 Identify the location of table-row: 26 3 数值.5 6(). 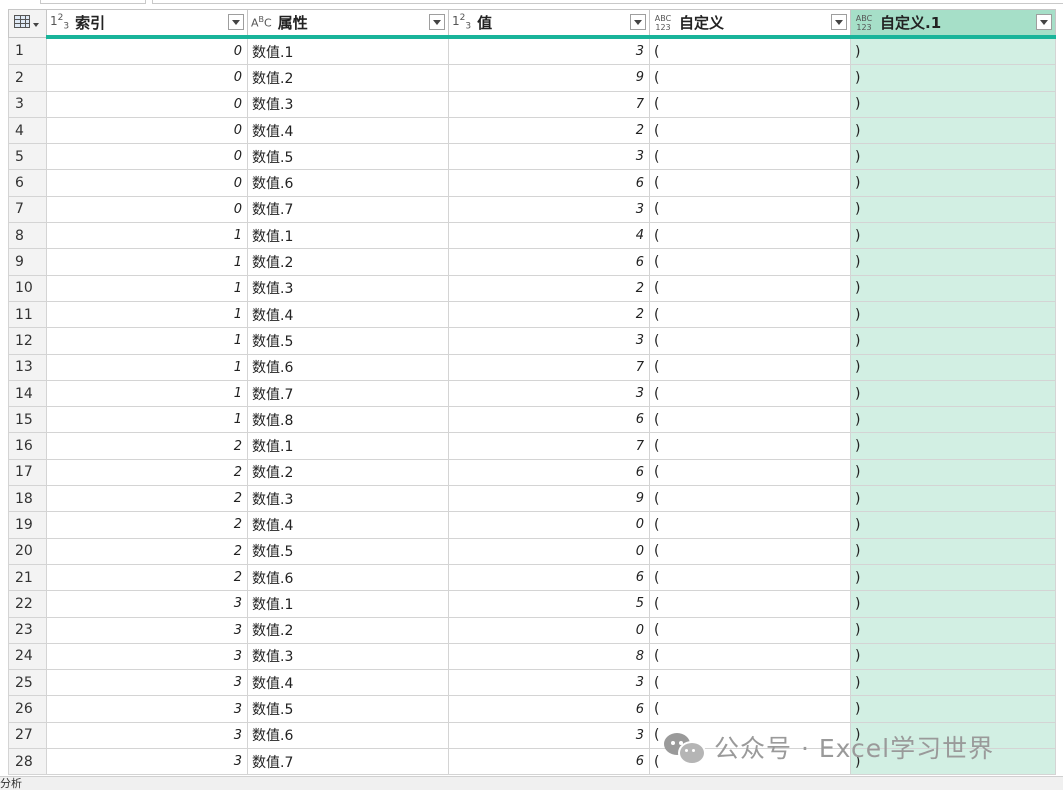
(532, 709).